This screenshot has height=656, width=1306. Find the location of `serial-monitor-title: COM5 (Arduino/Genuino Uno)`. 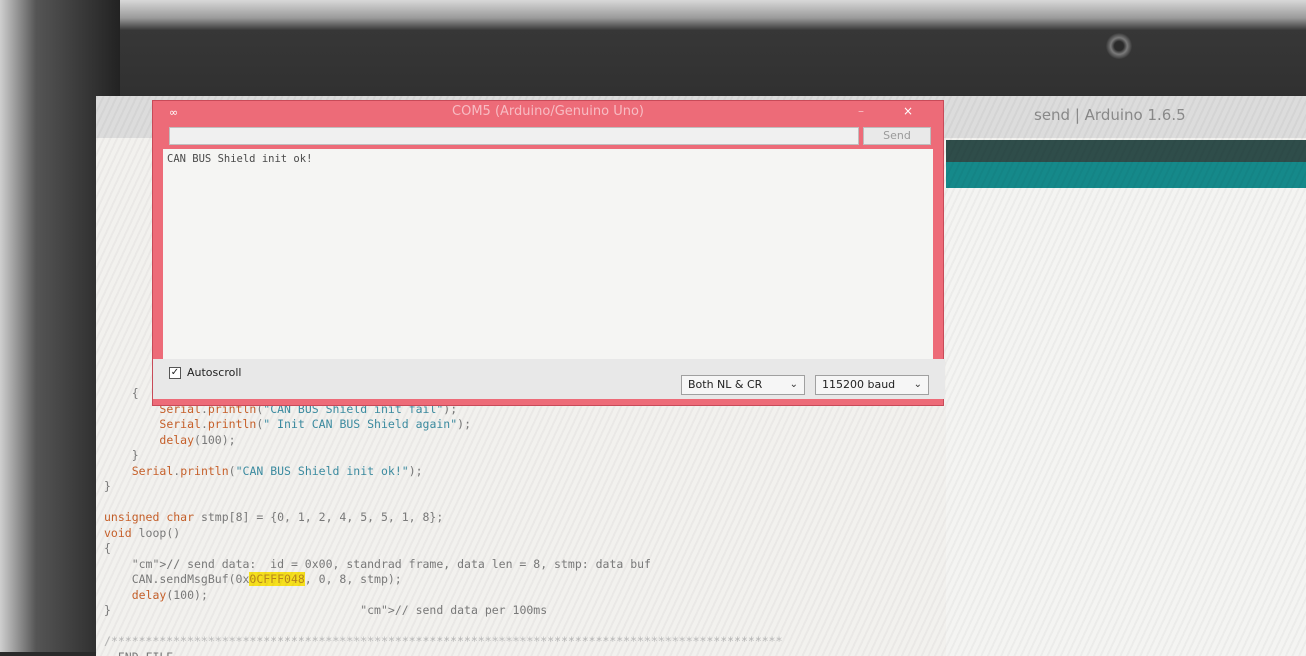

serial-monitor-title: COM5 (Arduino/Genuino Uno) is located at coordinates (548, 111).